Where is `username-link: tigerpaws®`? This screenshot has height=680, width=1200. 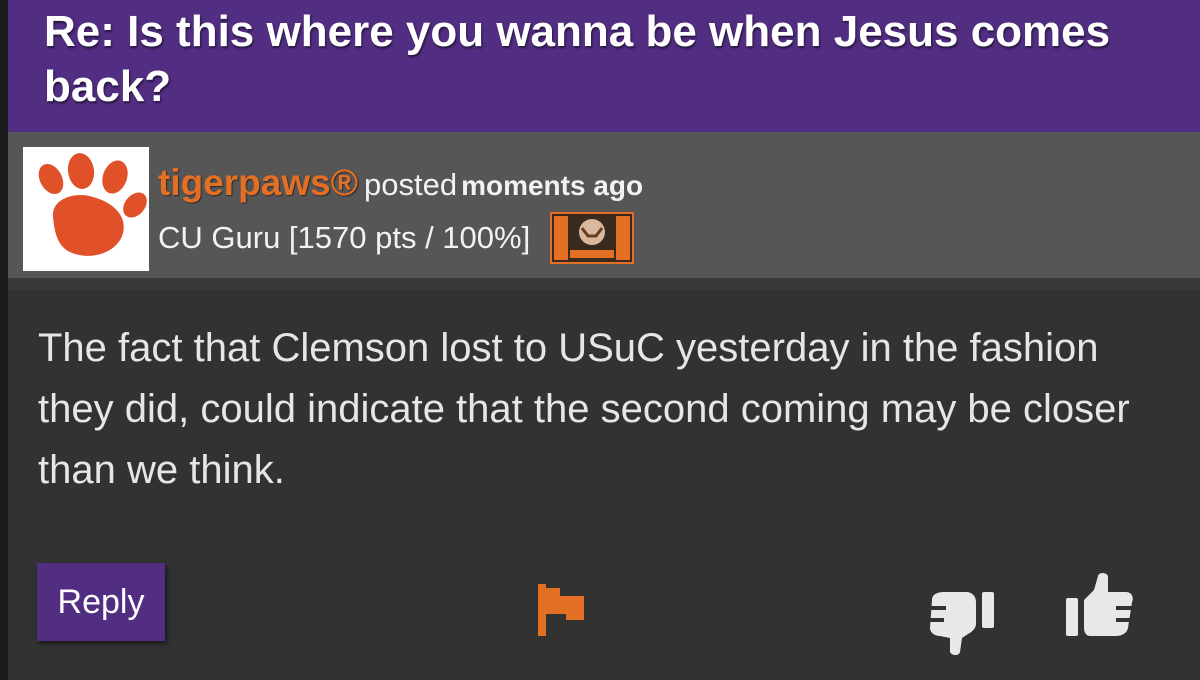
username-link: tigerpaws® is located at coordinates (258, 182).